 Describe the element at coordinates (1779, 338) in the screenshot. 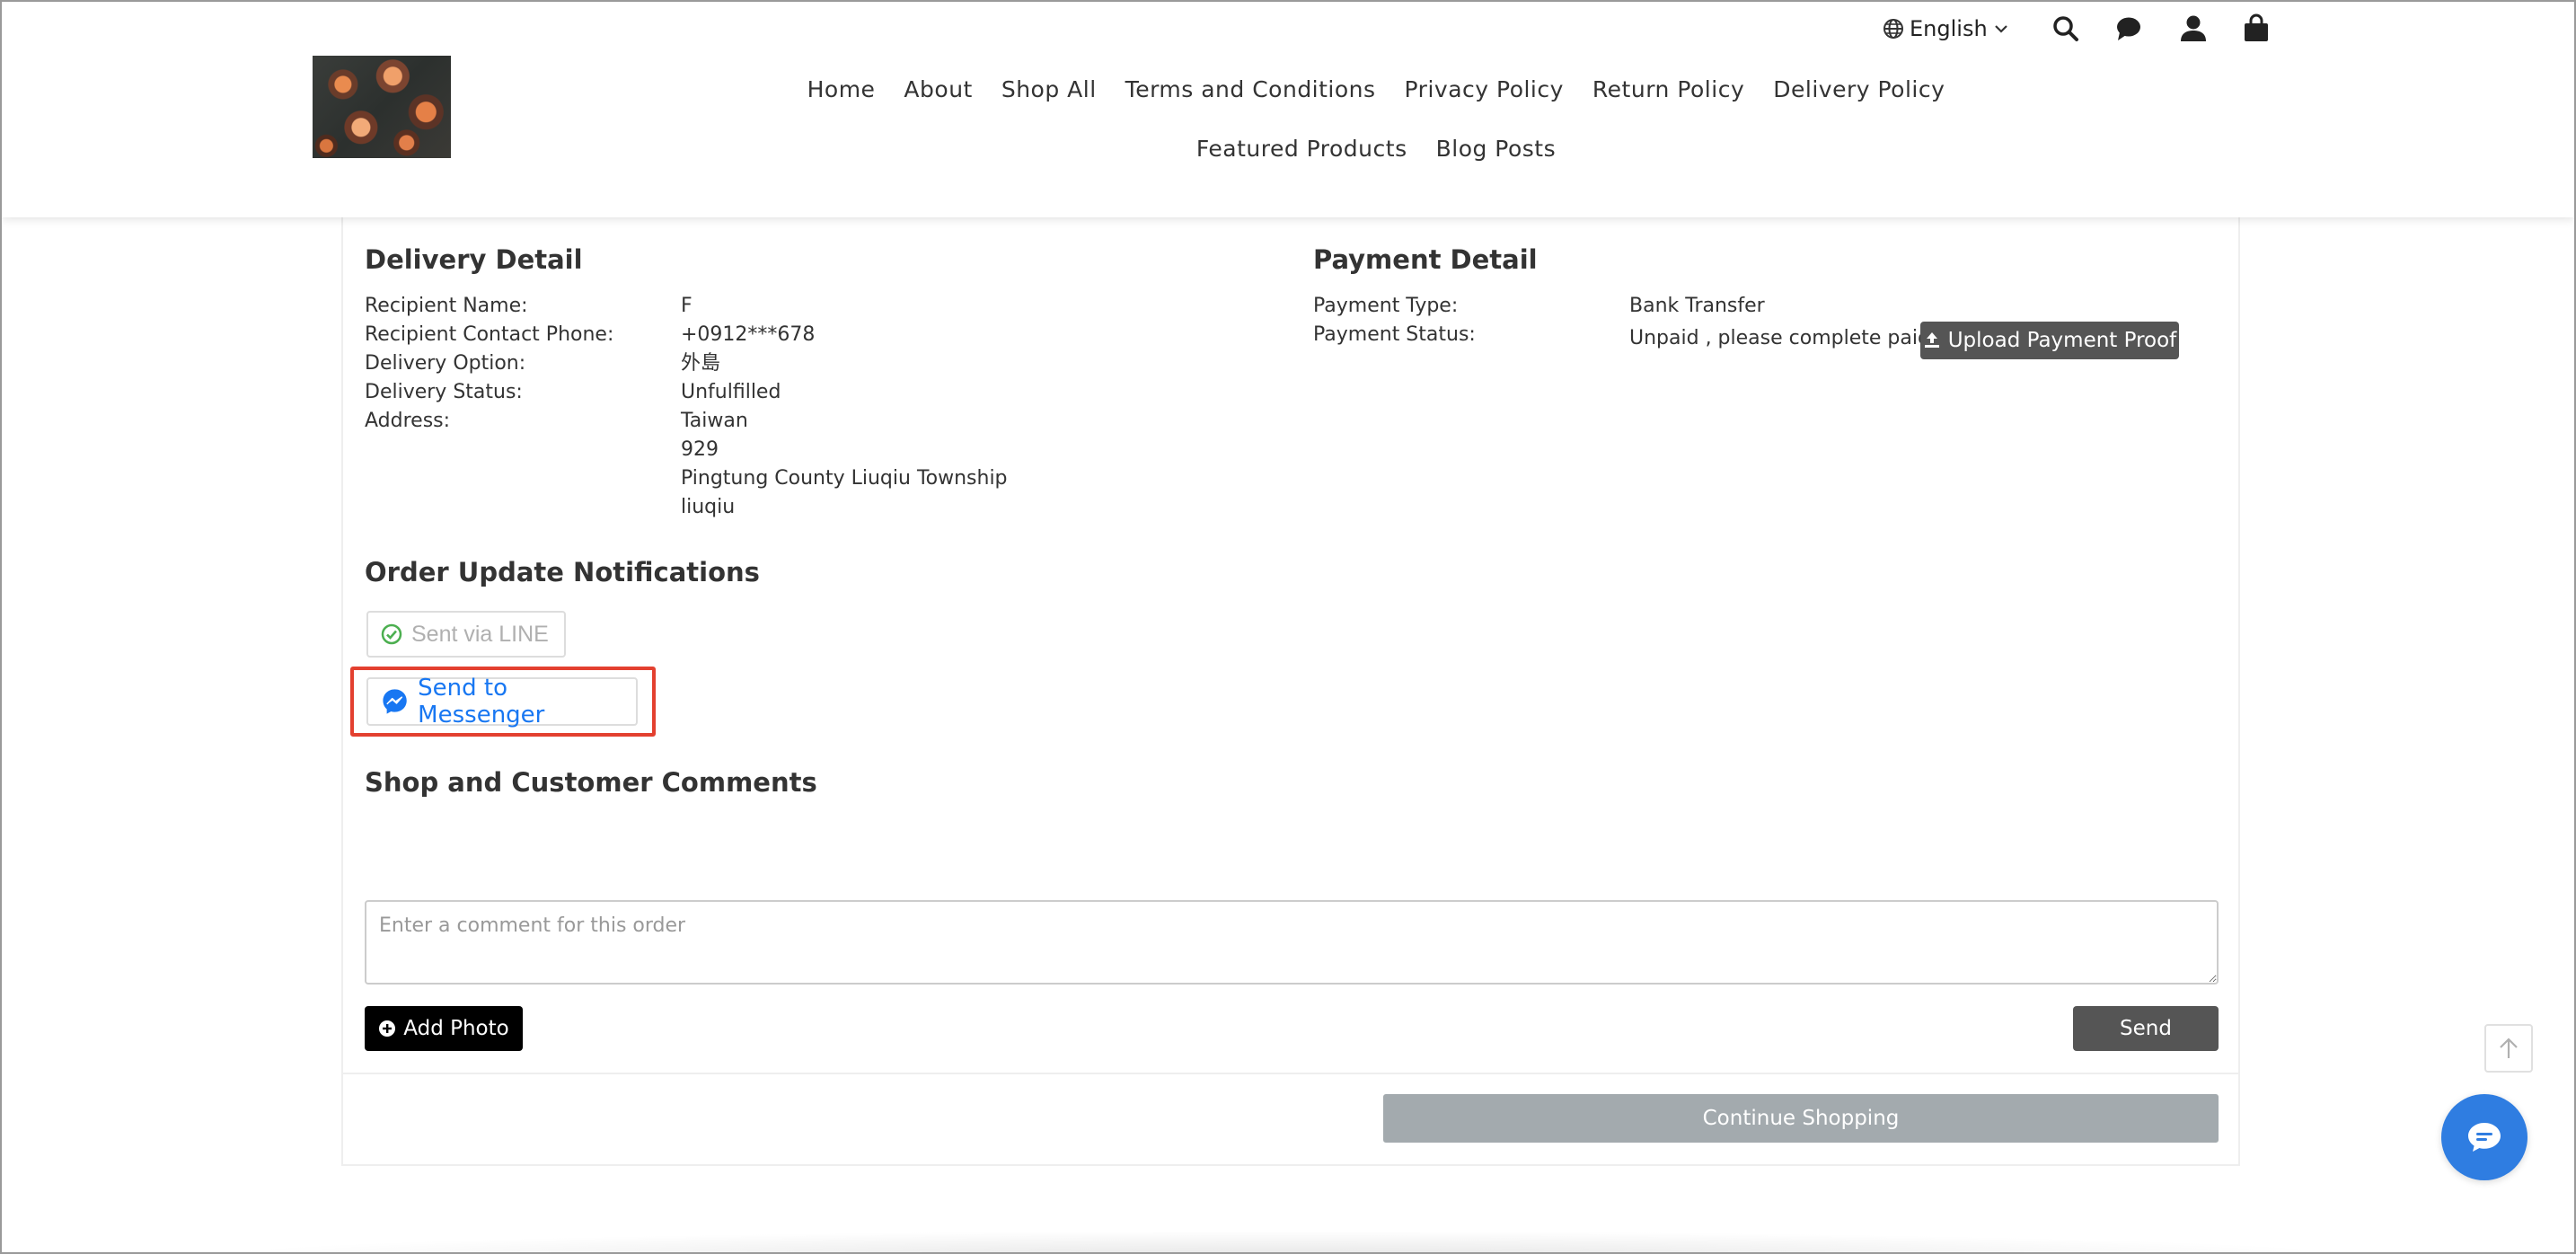

I see `payment-status-value: Unpaid , please complete paid` at that location.